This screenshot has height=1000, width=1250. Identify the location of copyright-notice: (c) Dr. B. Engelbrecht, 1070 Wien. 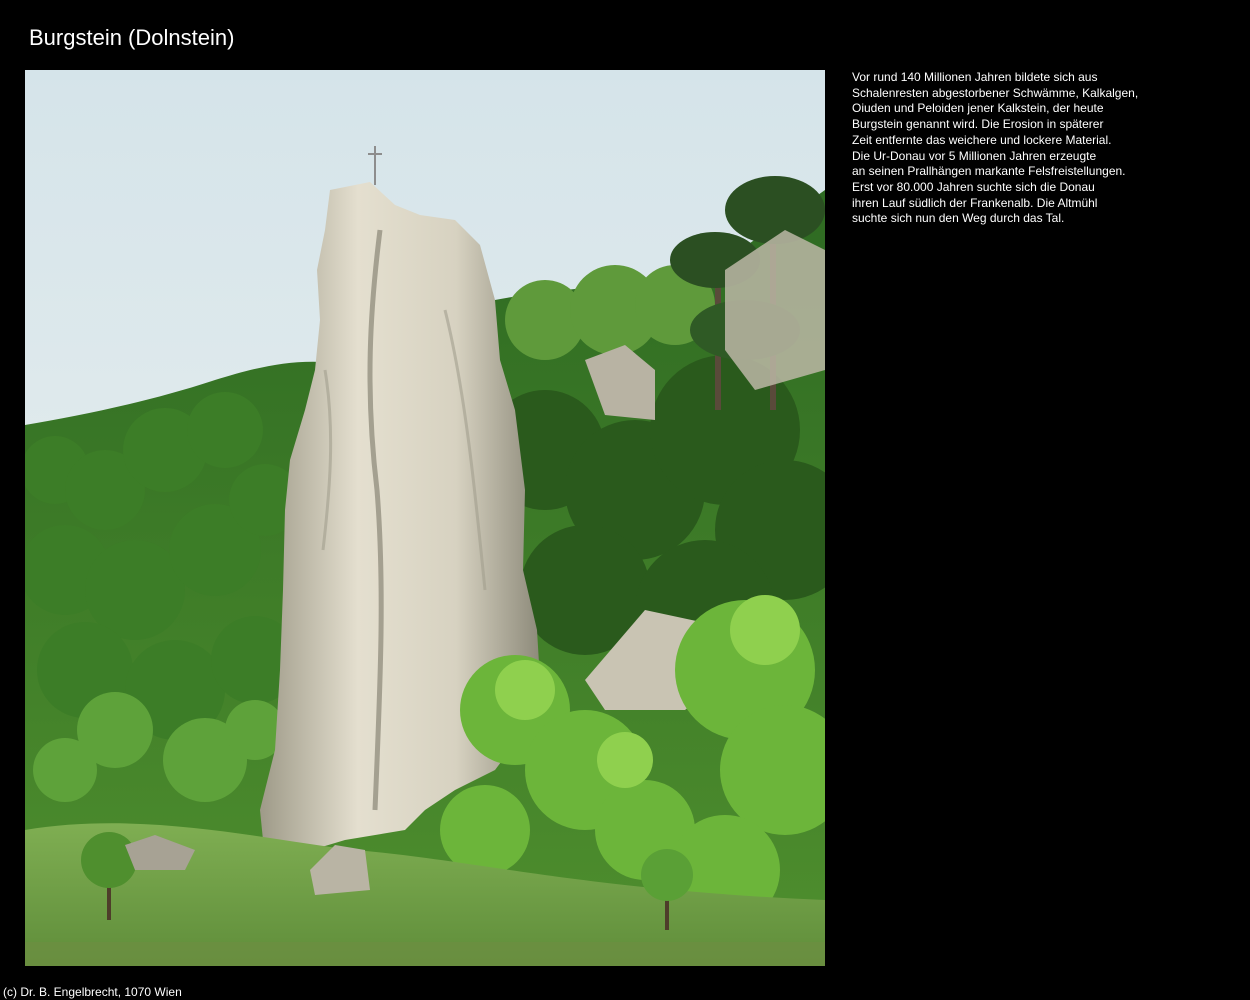
(92, 992).